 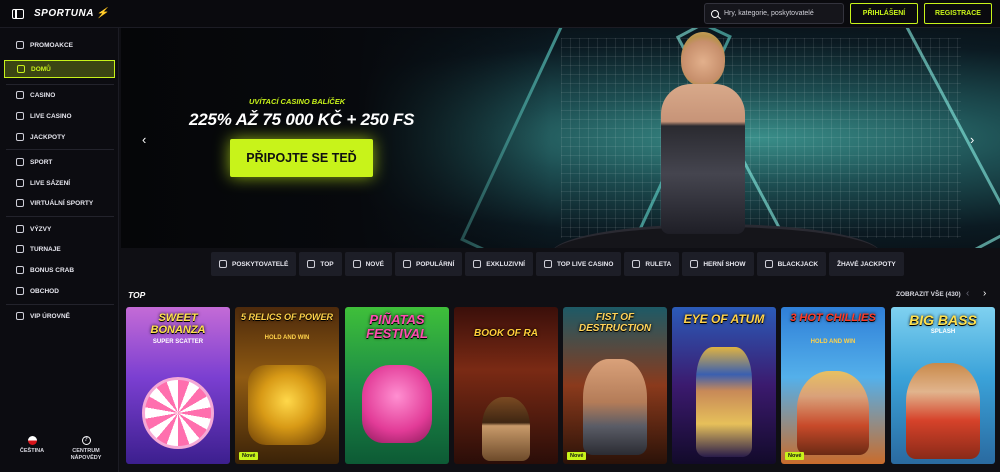 What do you see at coordinates (943, 332) in the screenshot?
I see `game-subtitle: SPLASH` at bounding box center [943, 332].